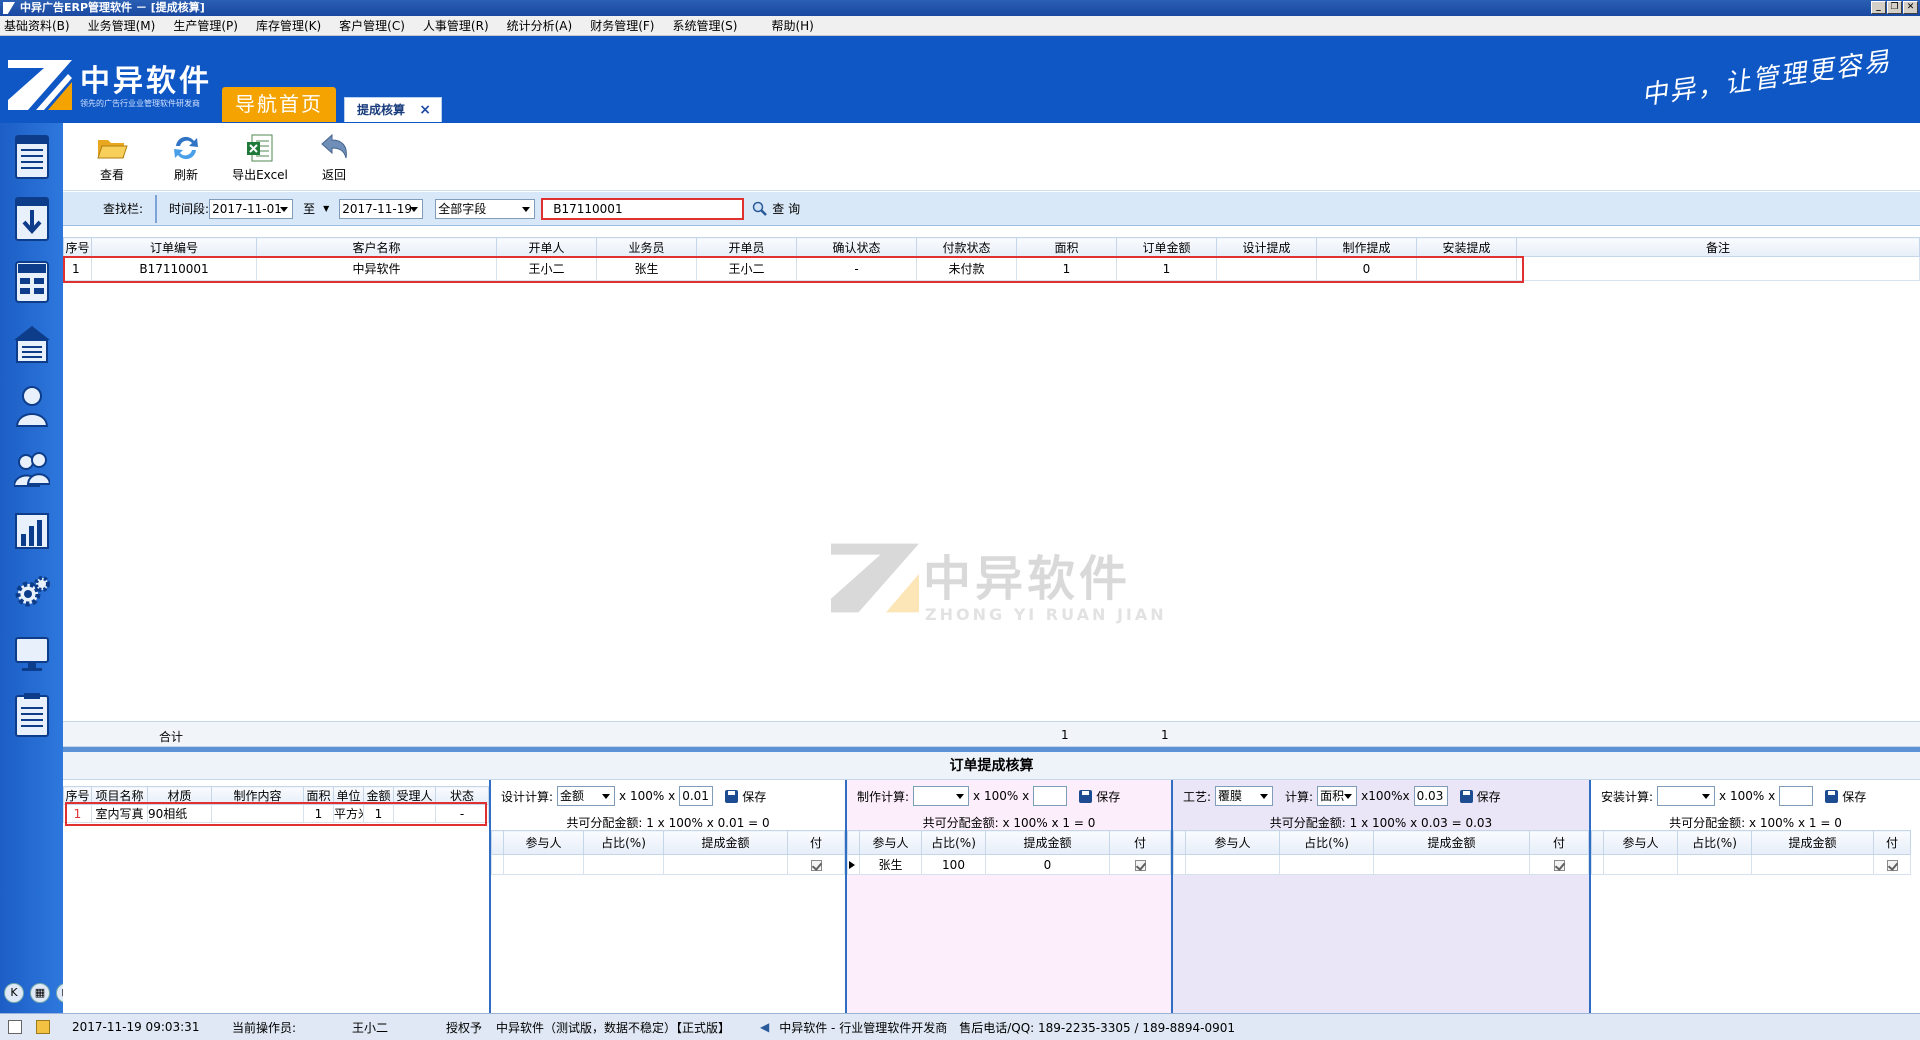  Describe the element at coordinates (205, 25) in the screenshot. I see `menu-production: 生产管理(P)` at that location.